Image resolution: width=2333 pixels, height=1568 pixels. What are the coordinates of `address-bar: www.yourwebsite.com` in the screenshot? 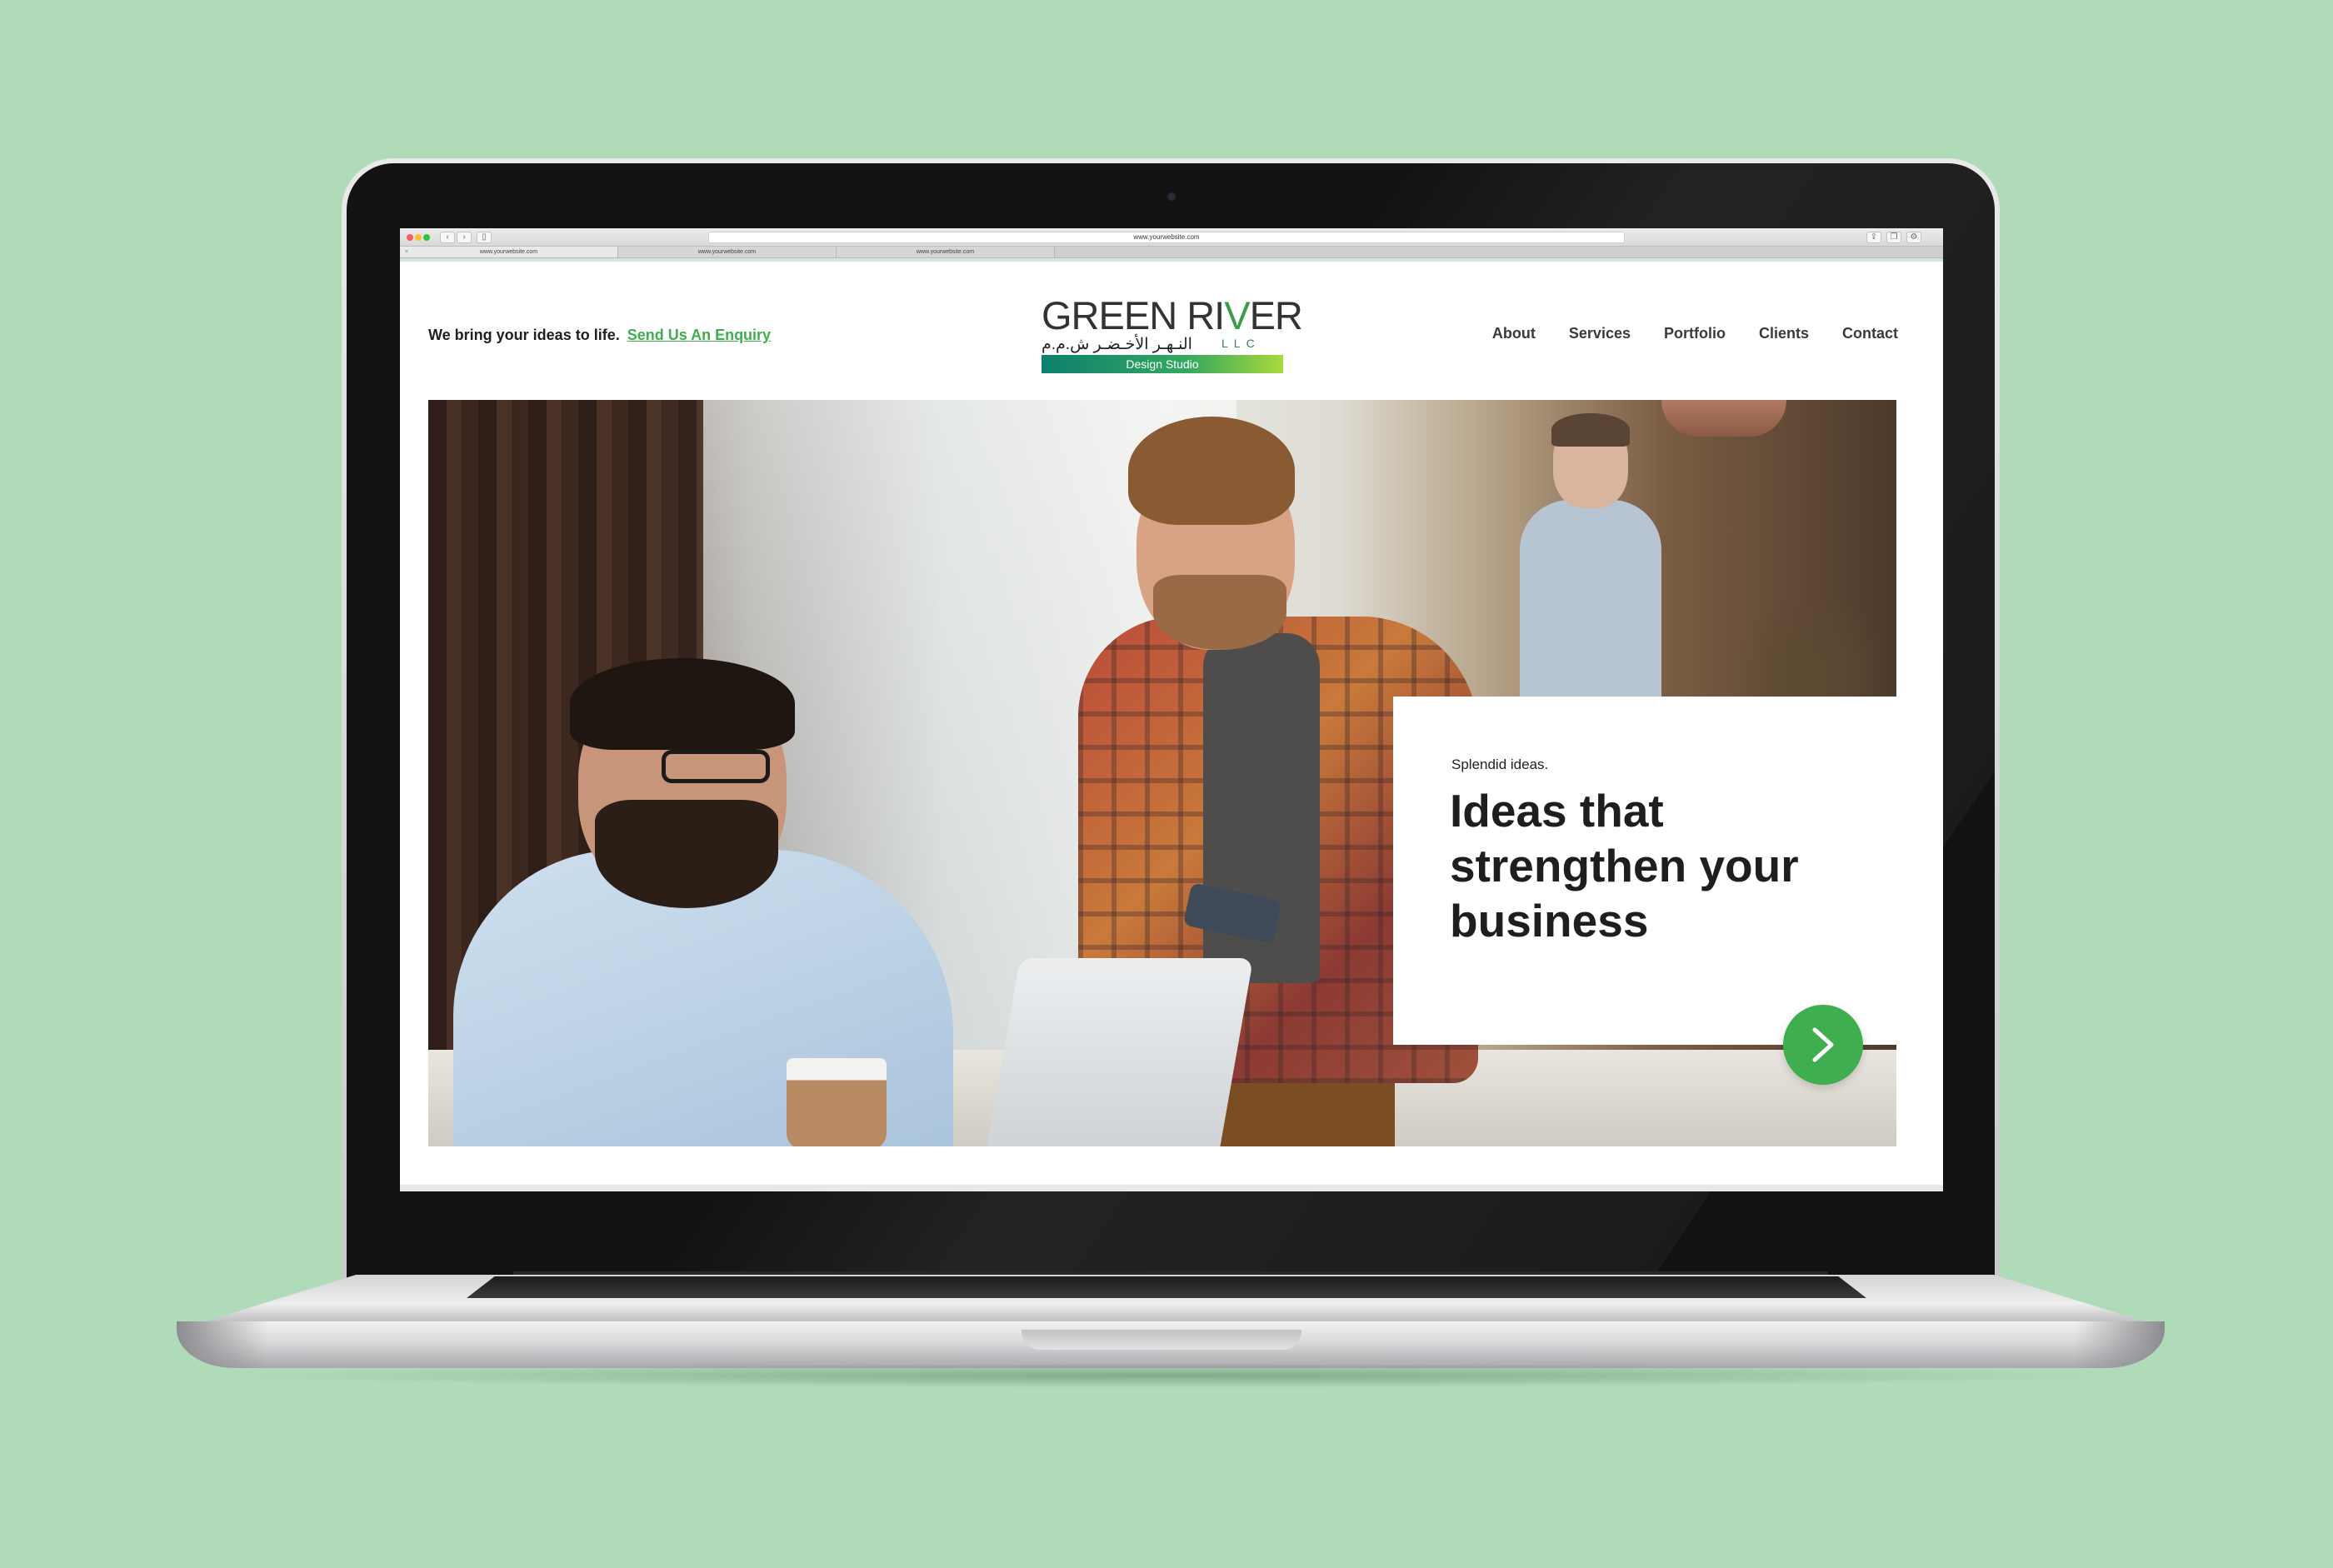 It's located at (1166, 237).